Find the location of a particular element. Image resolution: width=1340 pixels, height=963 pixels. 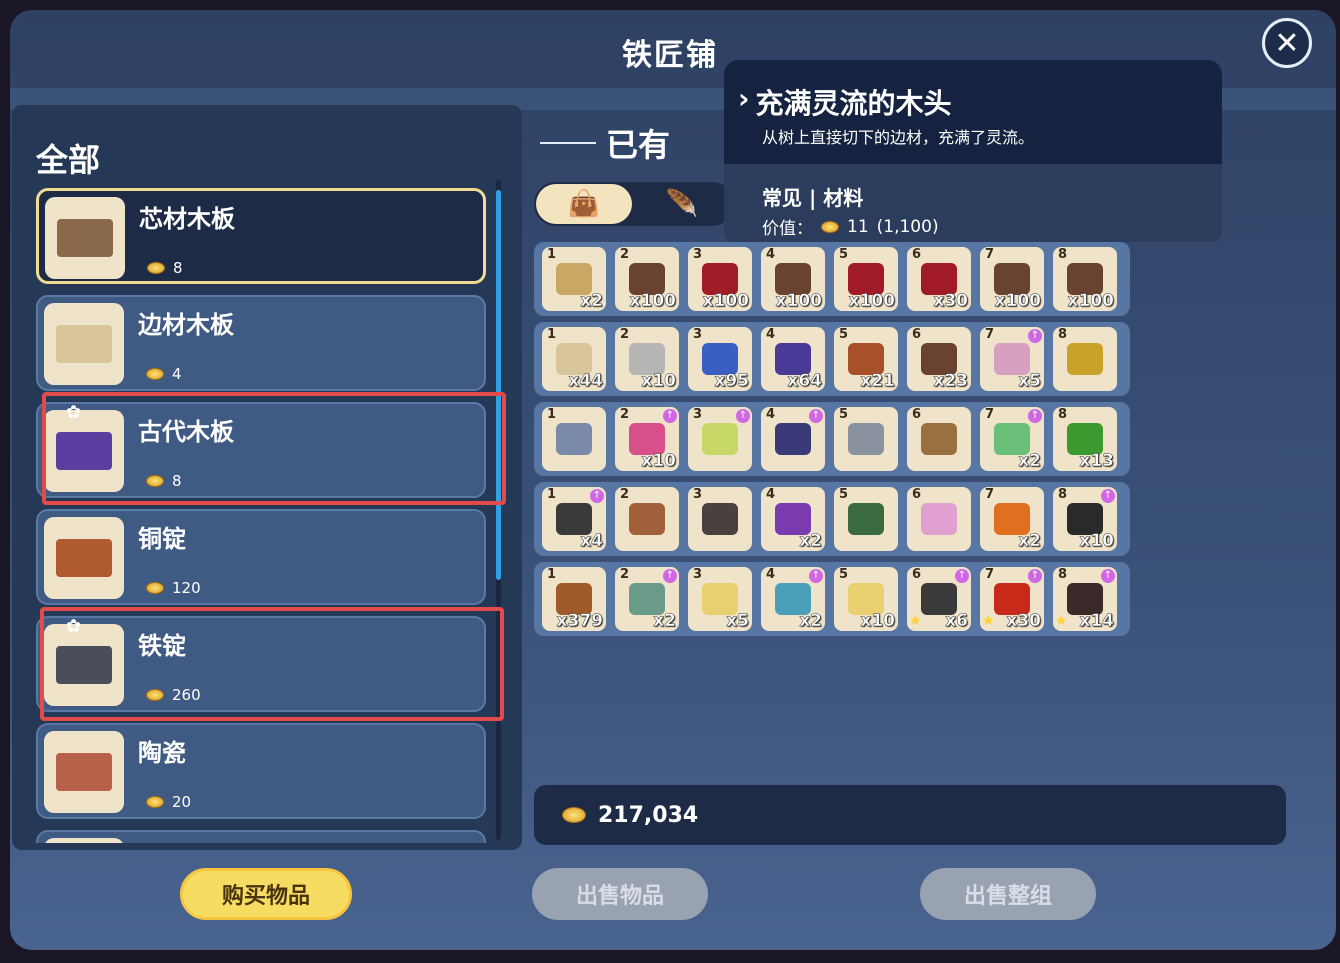

inventory-slot: 4 x64 is located at coordinates (793, 359).